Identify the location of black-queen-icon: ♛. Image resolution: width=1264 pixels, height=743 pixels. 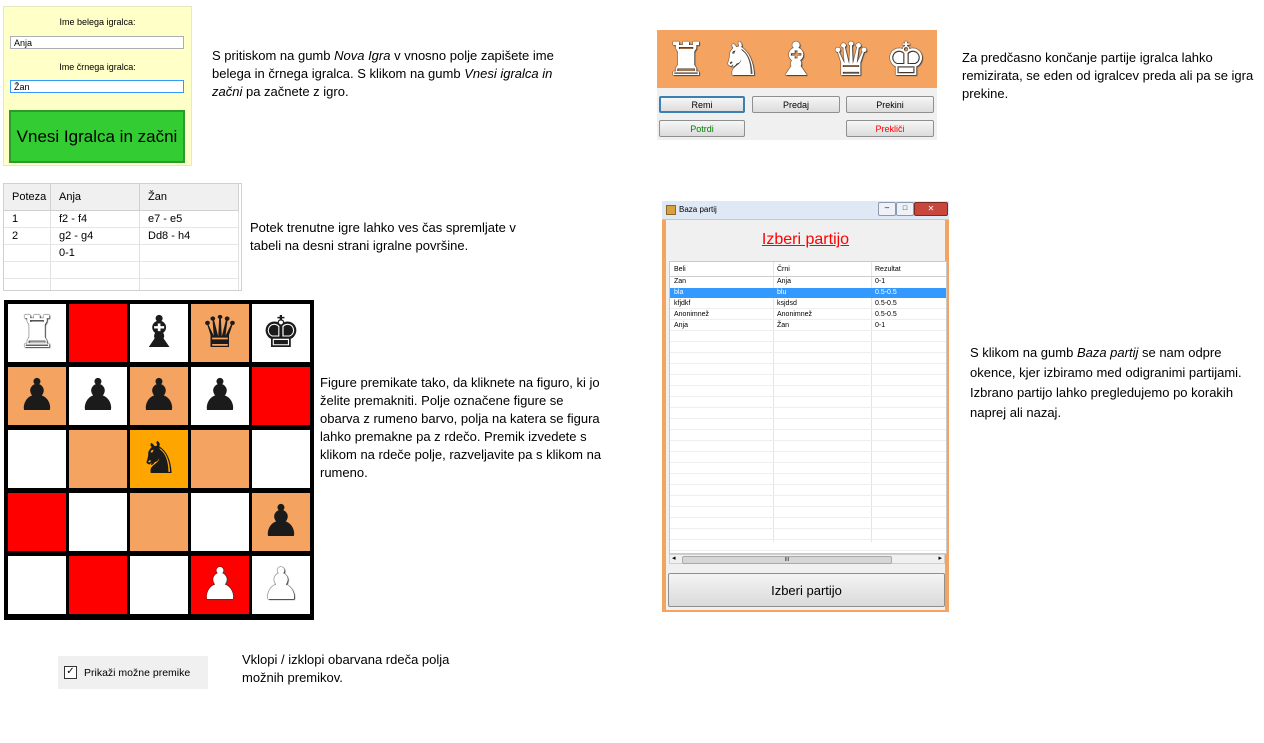
(219, 333).